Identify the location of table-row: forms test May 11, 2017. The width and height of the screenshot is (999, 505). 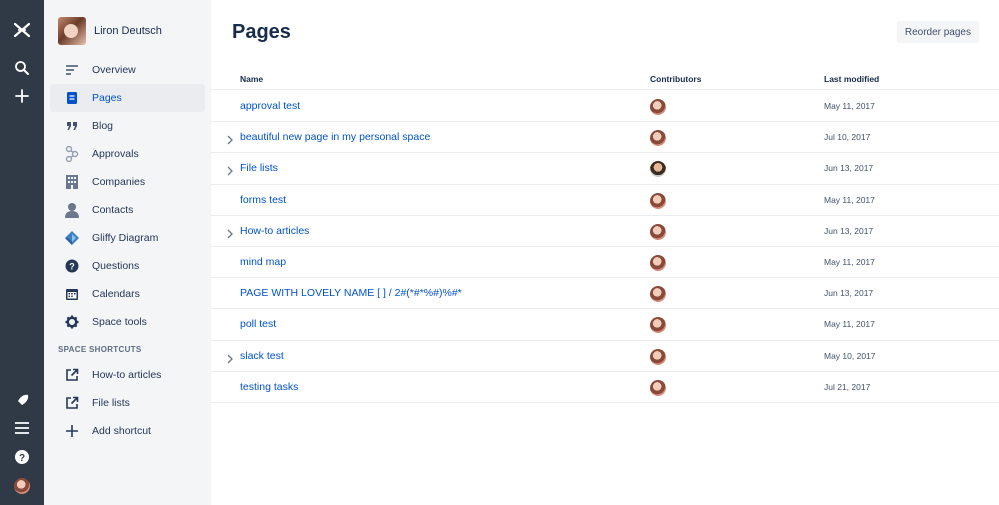
(605, 200).